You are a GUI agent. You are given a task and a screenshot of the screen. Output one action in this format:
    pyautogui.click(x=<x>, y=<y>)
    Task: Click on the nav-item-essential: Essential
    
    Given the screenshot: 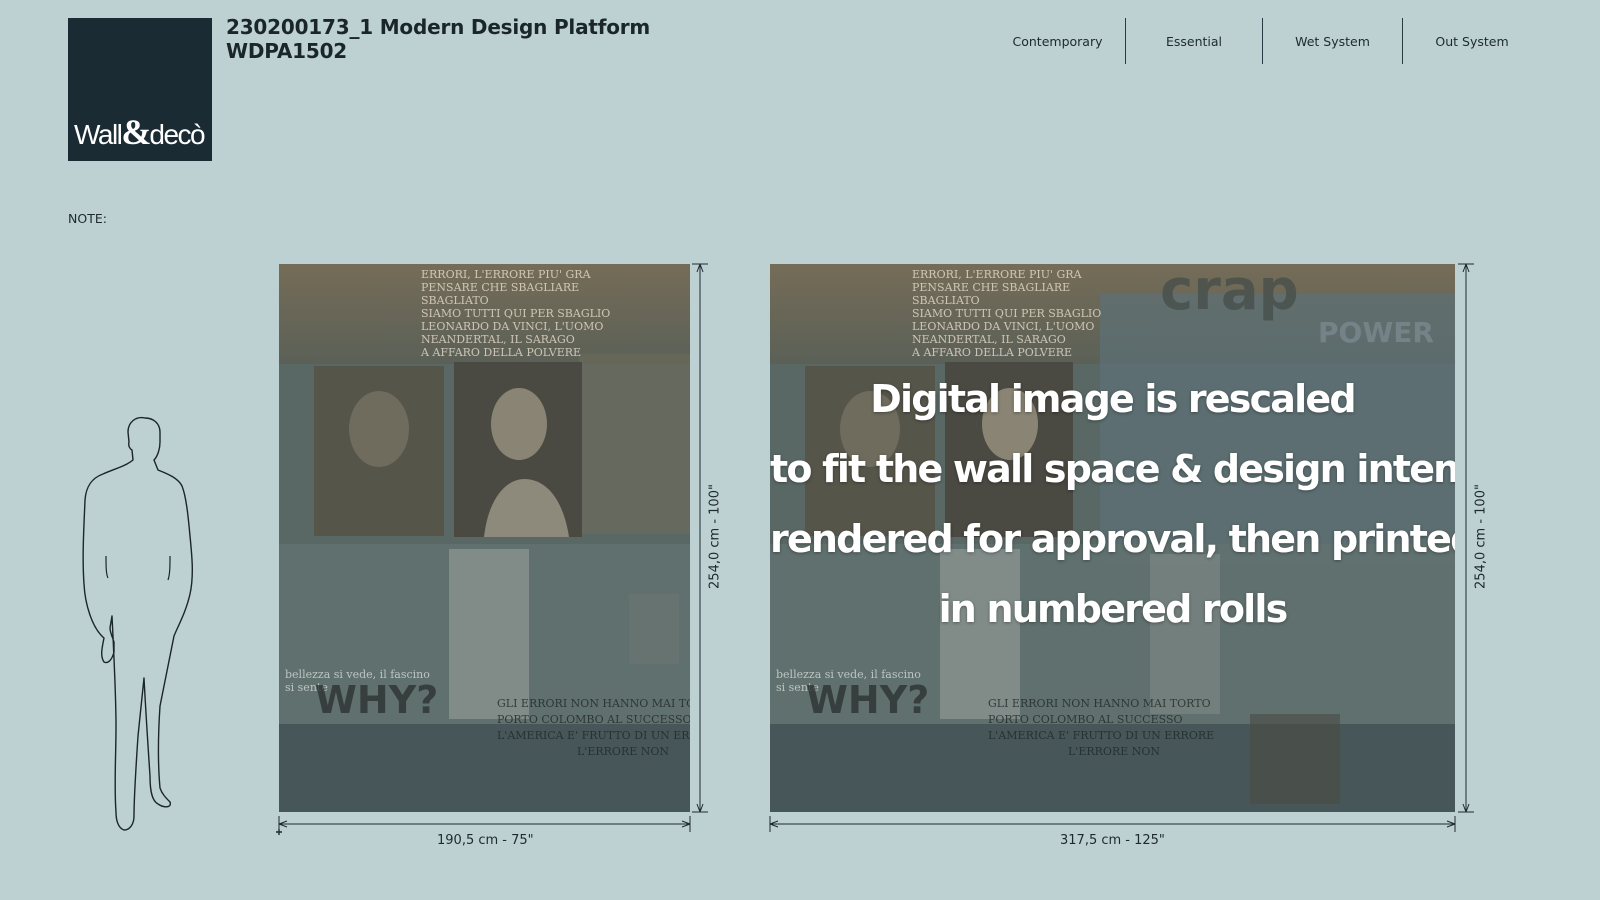 What is the action you would take?
    pyautogui.click(x=1194, y=41)
    